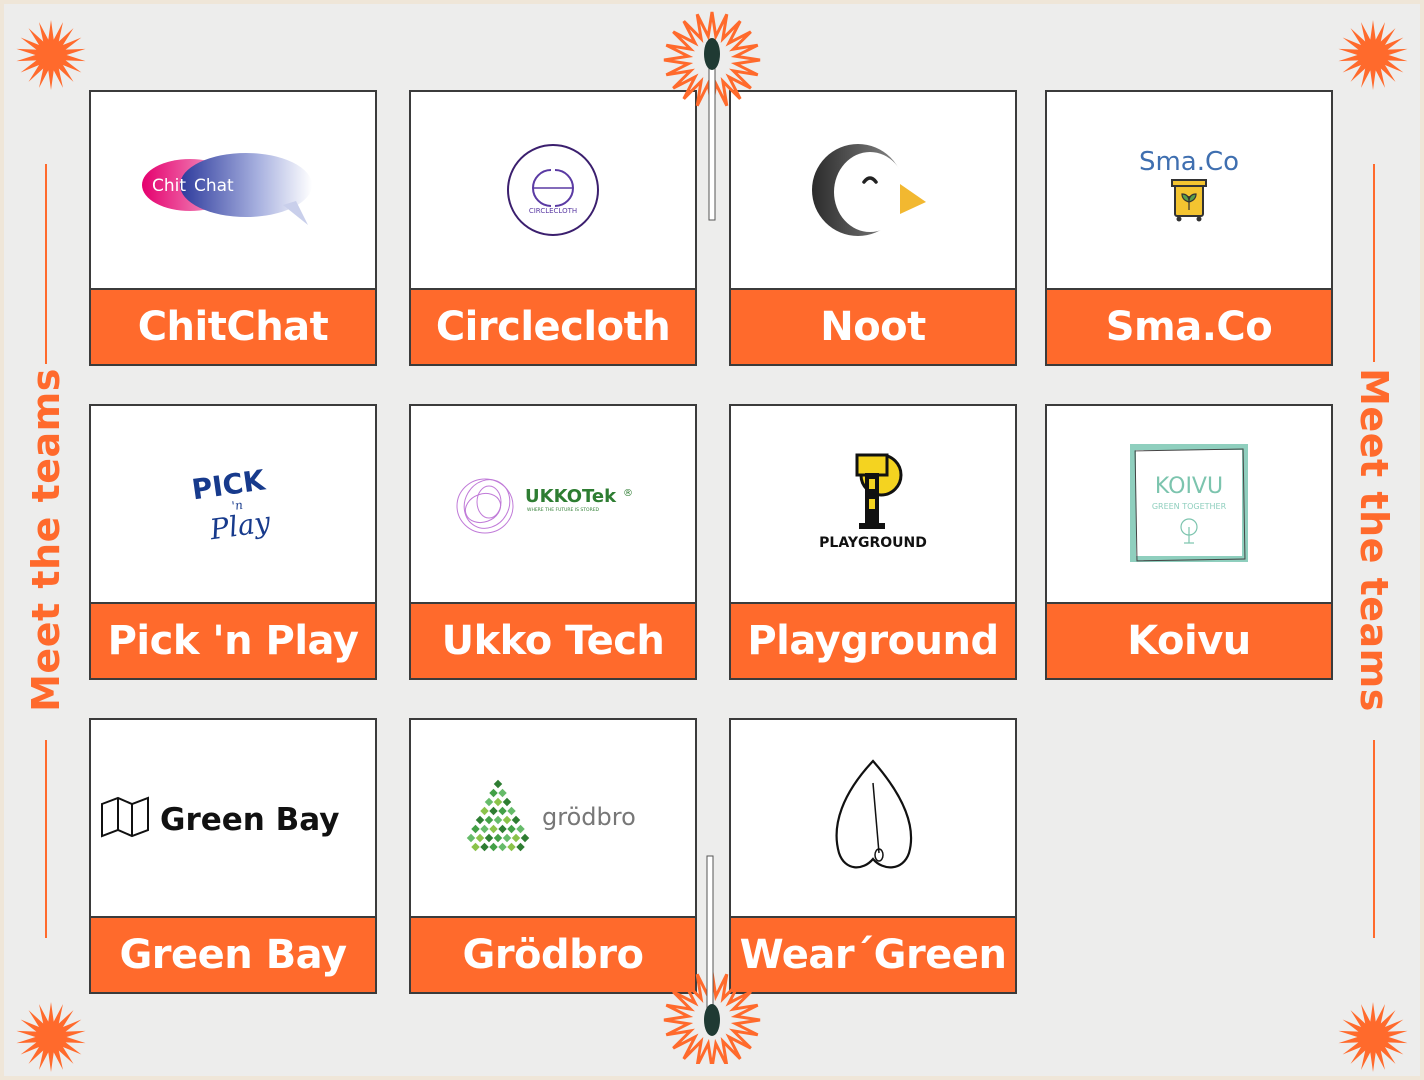 This screenshot has height=1080, width=1424. What do you see at coordinates (873, 190) in the screenshot?
I see `penguin-logo` at bounding box center [873, 190].